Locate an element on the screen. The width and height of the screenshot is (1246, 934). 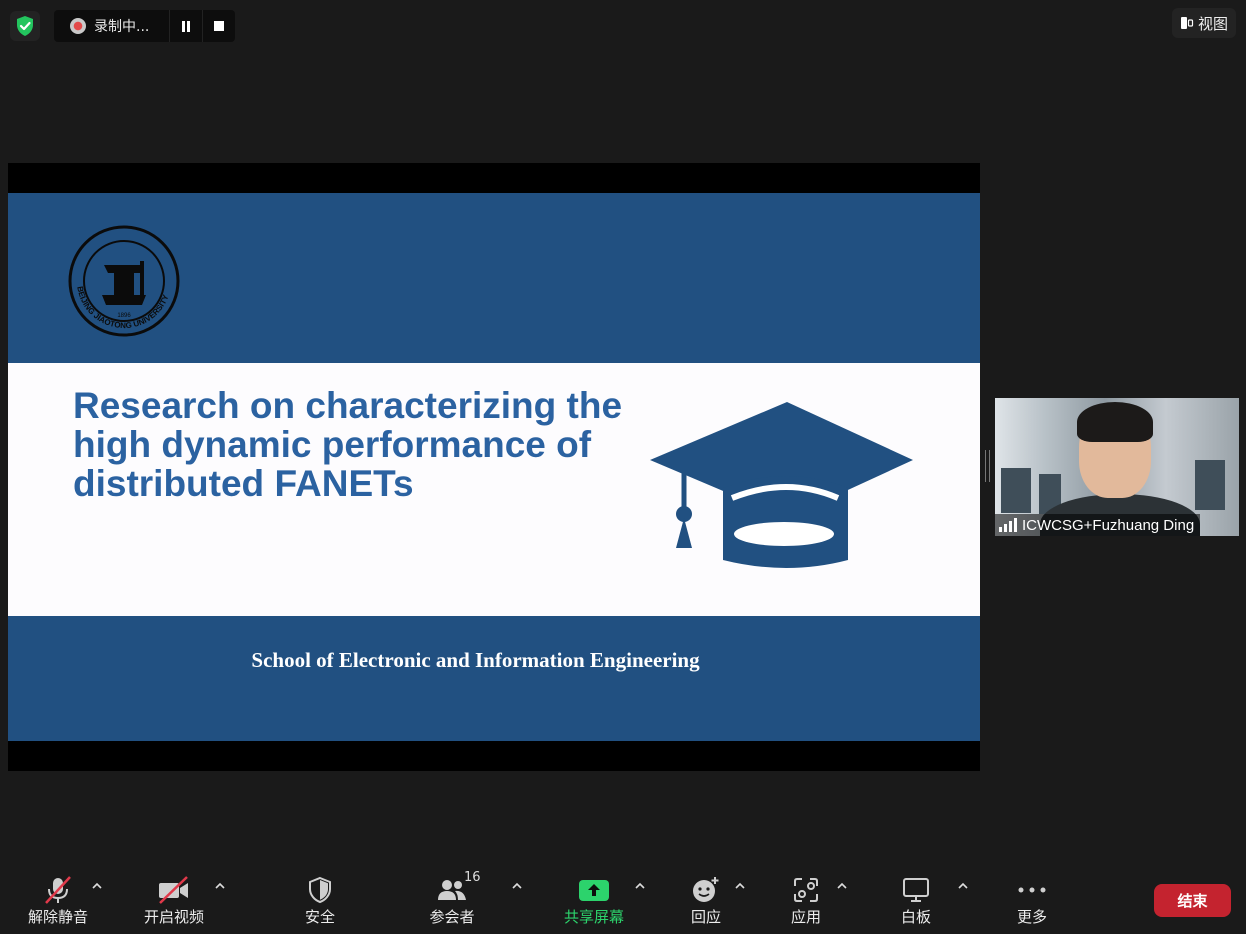
participant-name-tag: ICWCSG+Fuzhuang Ding is located at coordinates (1098, 525).